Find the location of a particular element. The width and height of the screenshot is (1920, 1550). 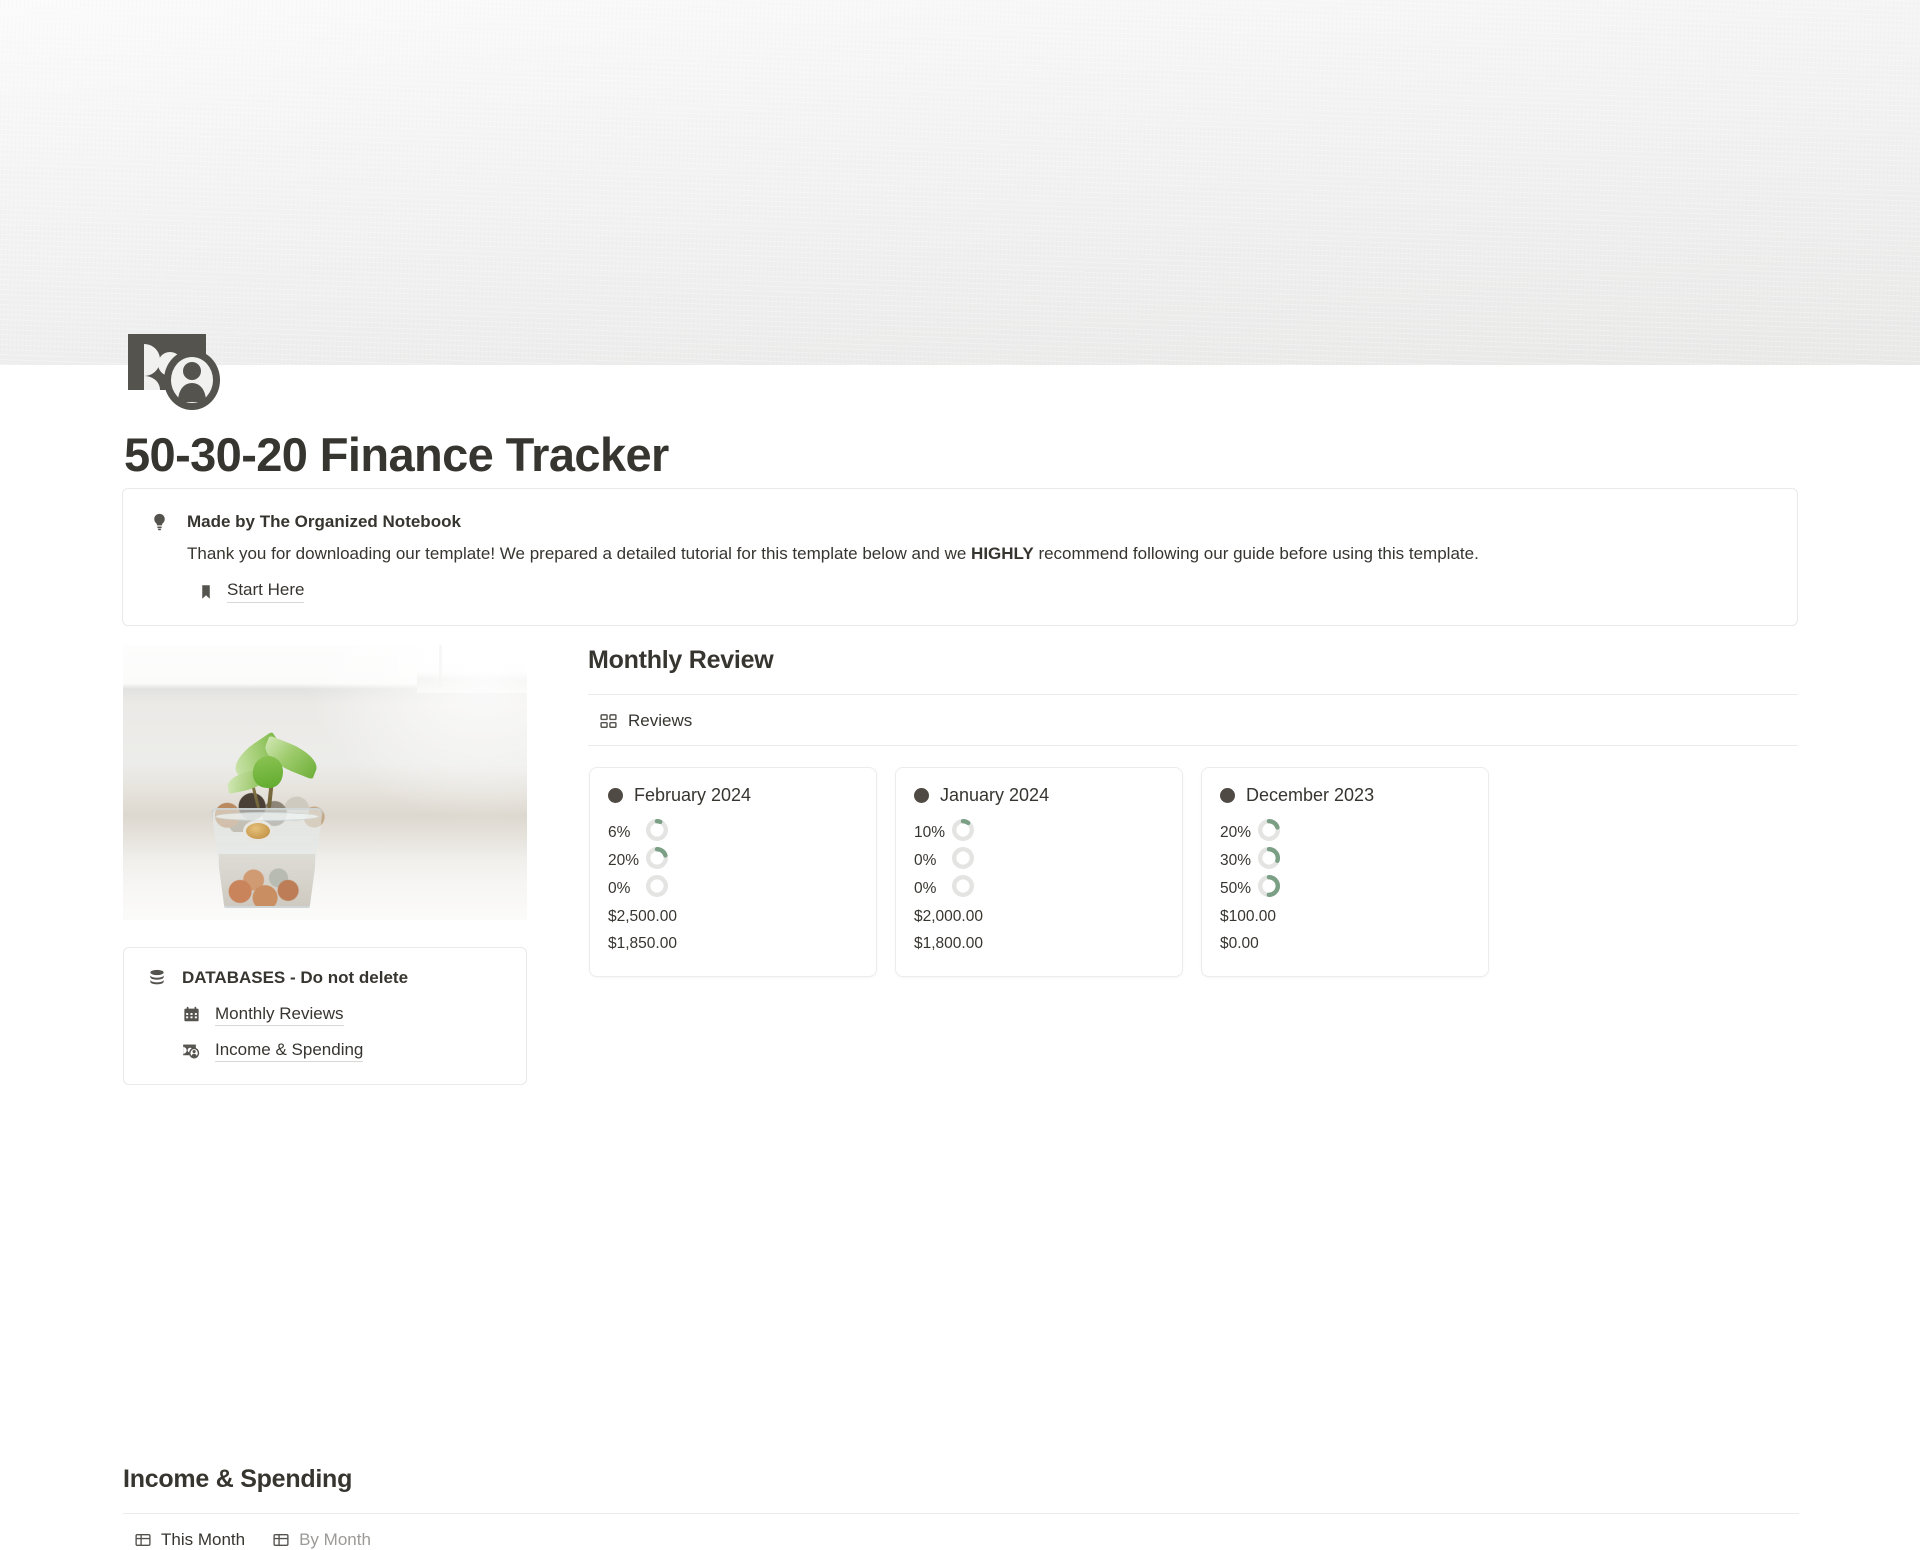

highlight-coin is located at coordinates (258, 831).